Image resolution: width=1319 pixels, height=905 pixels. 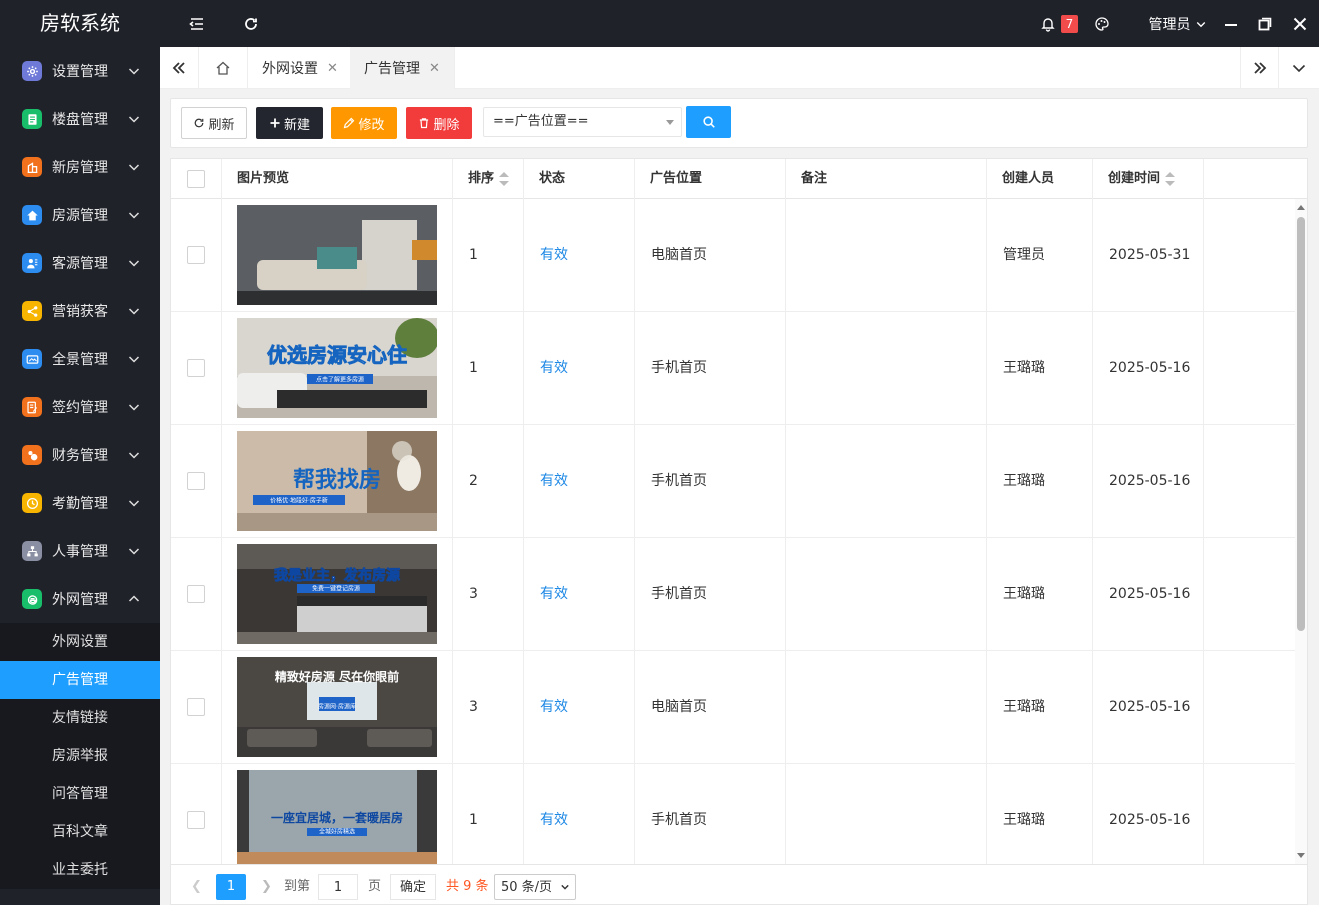 I want to click on cell-created: 2025-05-16, so click(x=1148, y=368).